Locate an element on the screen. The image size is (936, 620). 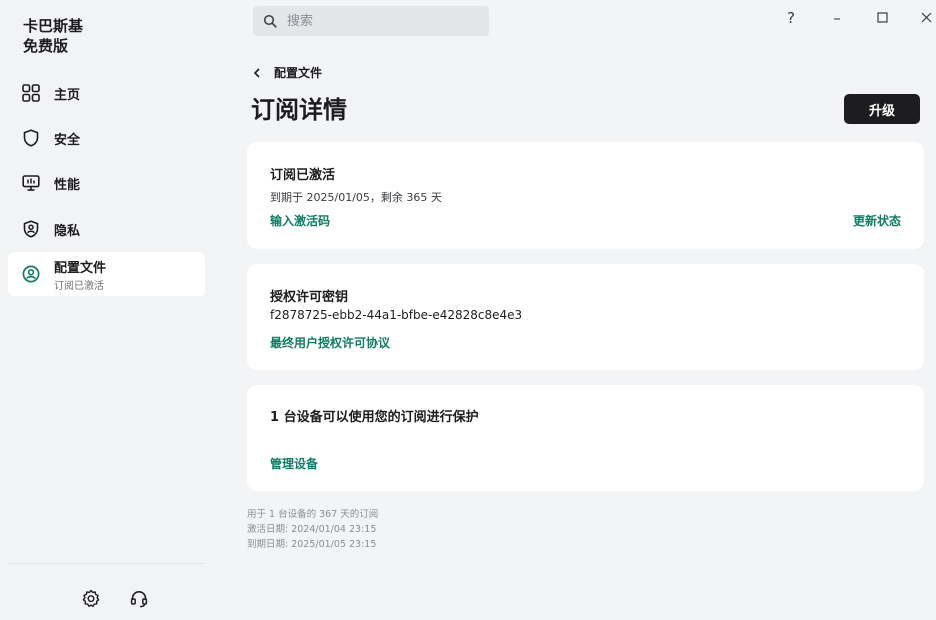
subscription-expiry-text: 到期于 2025/01/05，剩余 365 天 is located at coordinates (356, 197).